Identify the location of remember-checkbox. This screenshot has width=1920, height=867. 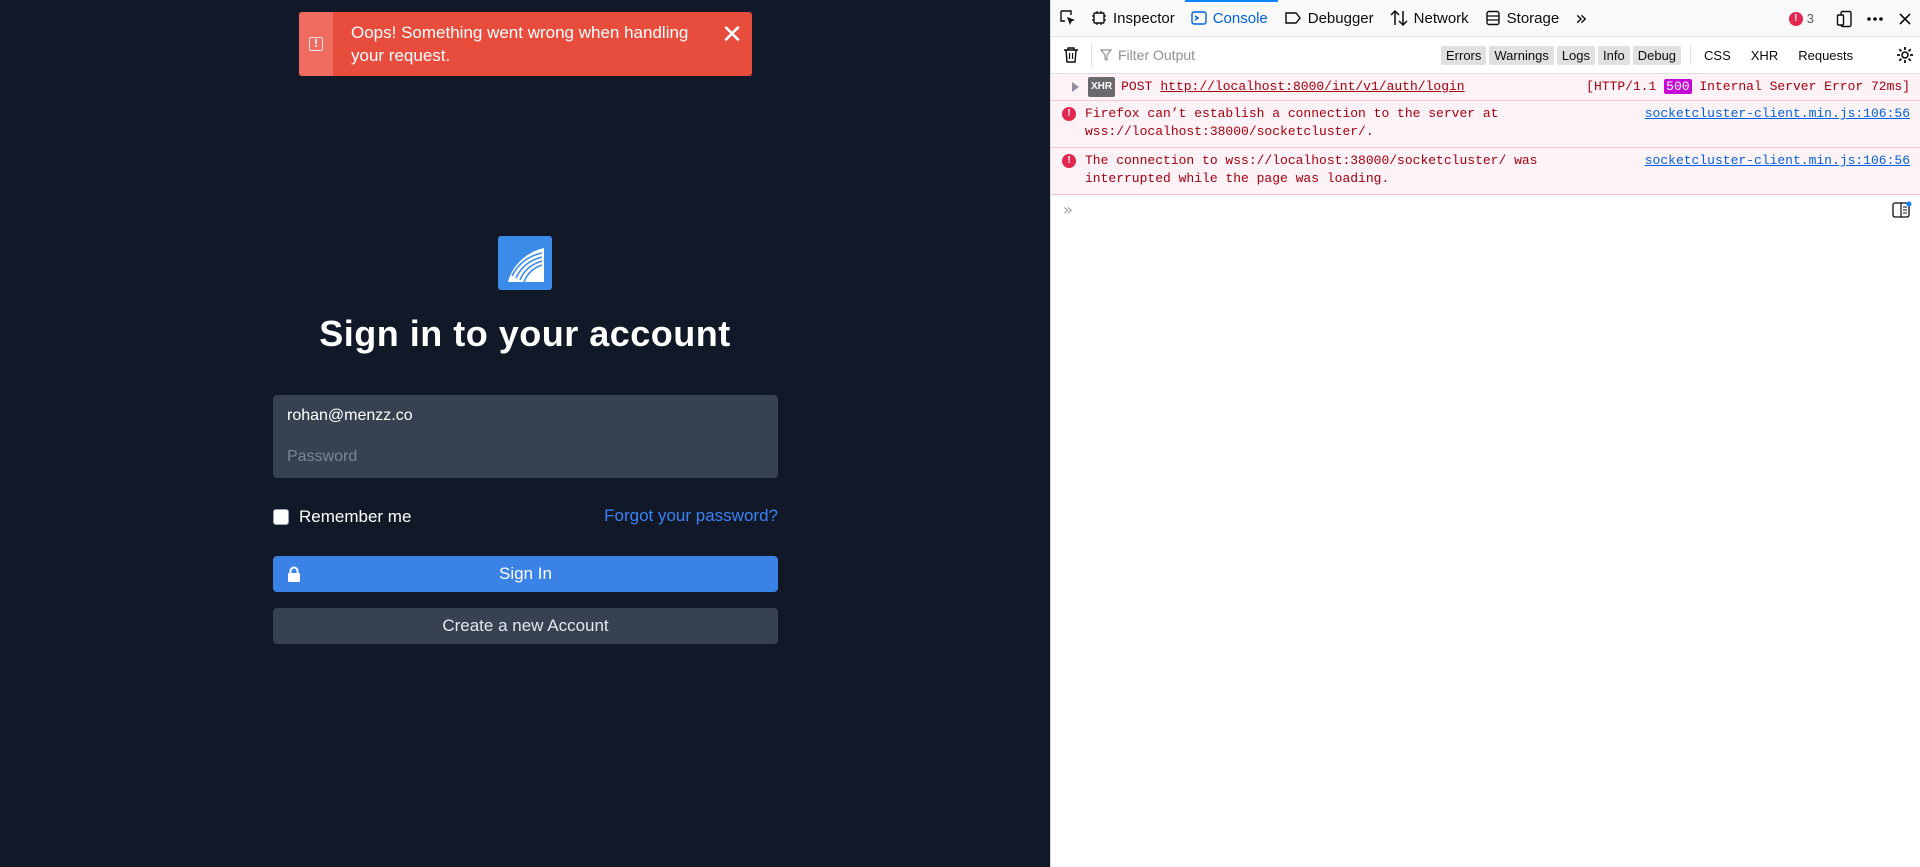
(281, 517).